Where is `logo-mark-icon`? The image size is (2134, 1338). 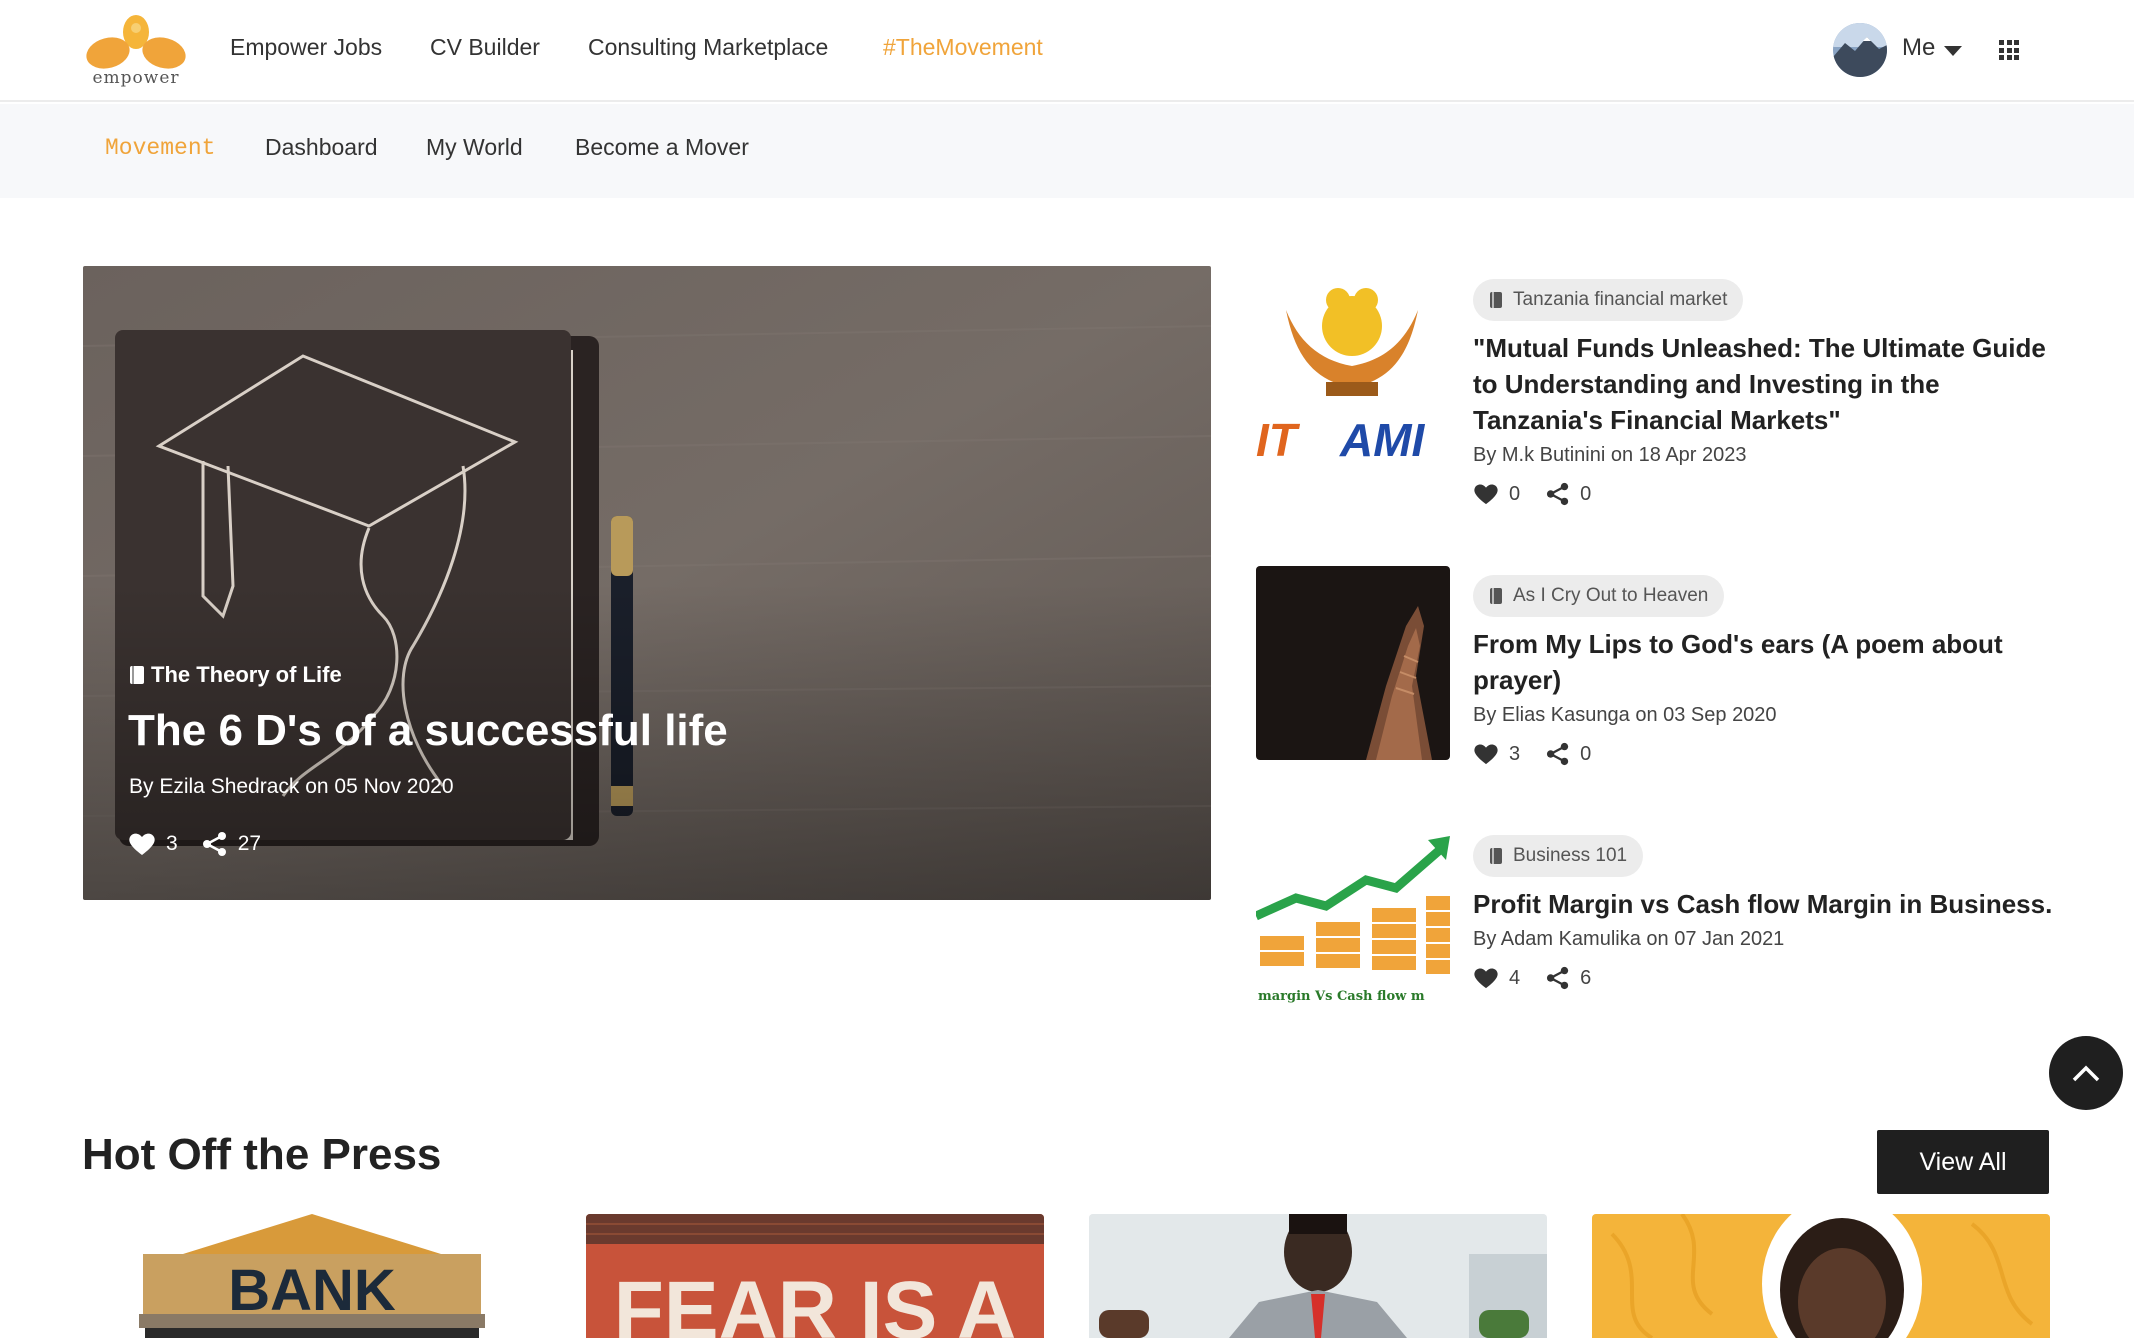
logo-mark-icon is located at coordinates (136, 42).